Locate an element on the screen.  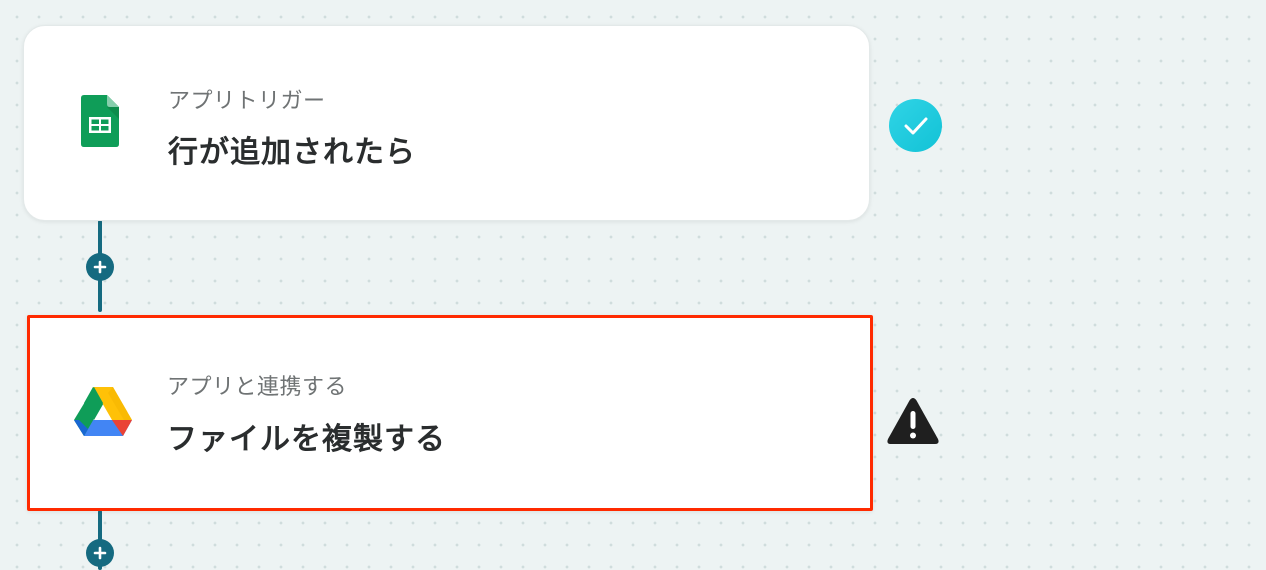
check-circle-icon is located at coordinates (915, 125).